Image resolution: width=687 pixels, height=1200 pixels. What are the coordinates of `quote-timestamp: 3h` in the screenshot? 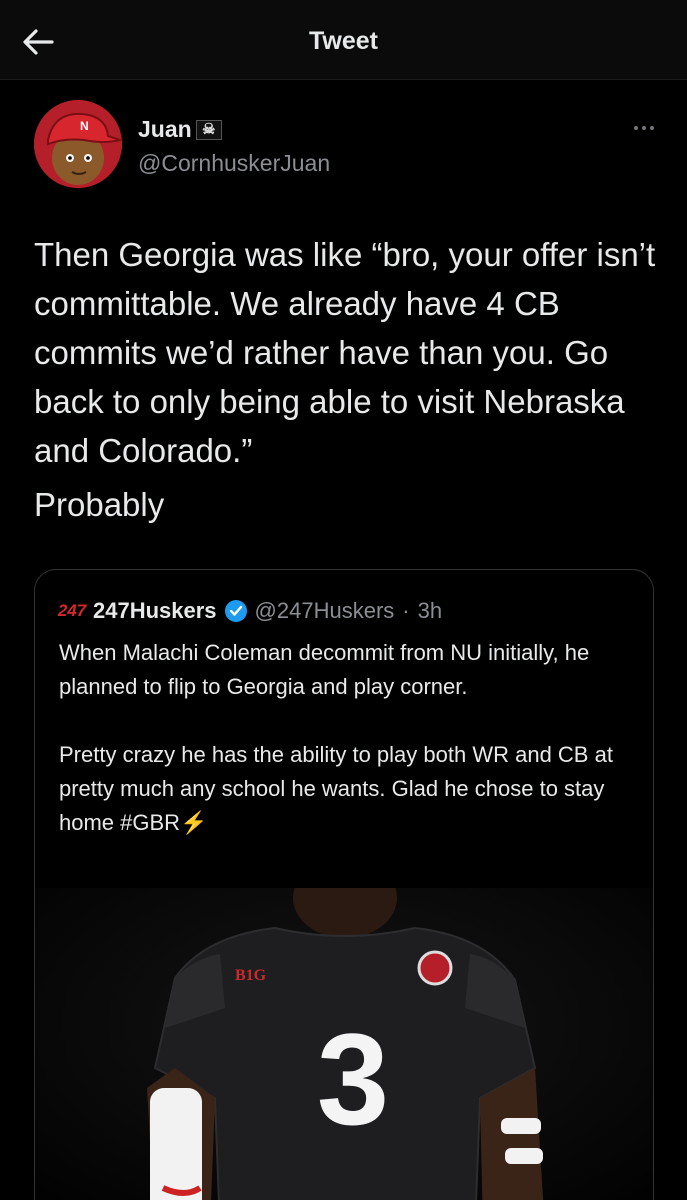 It's located at (430, 610).